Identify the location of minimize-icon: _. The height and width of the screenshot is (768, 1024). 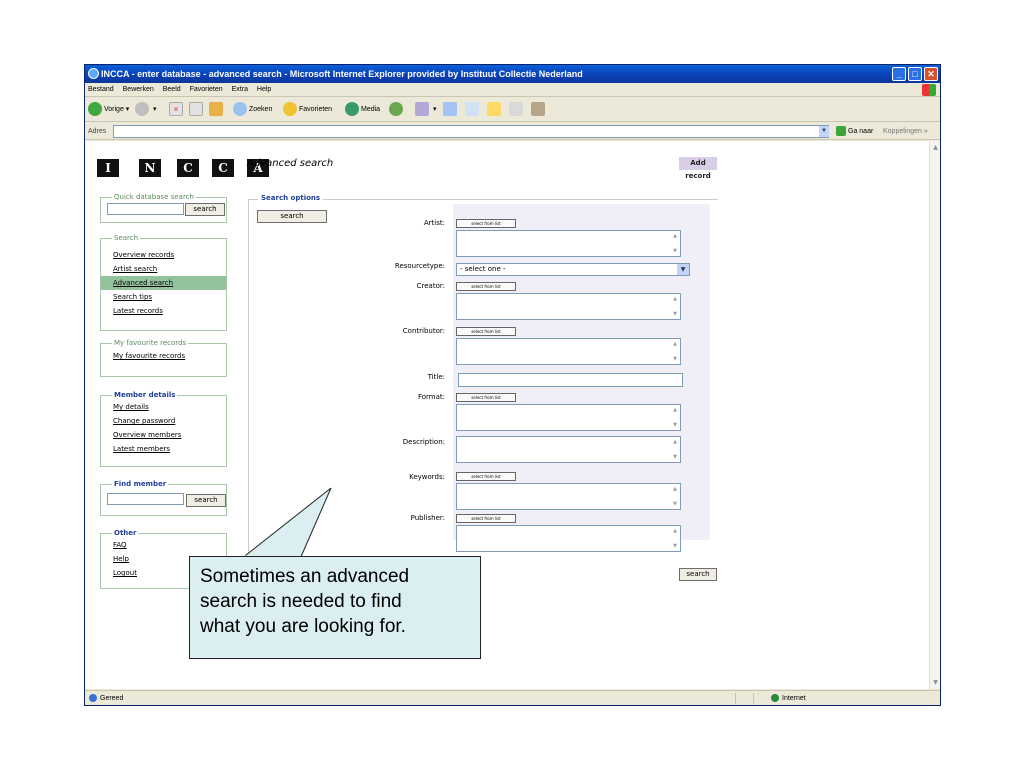
(899, 74).